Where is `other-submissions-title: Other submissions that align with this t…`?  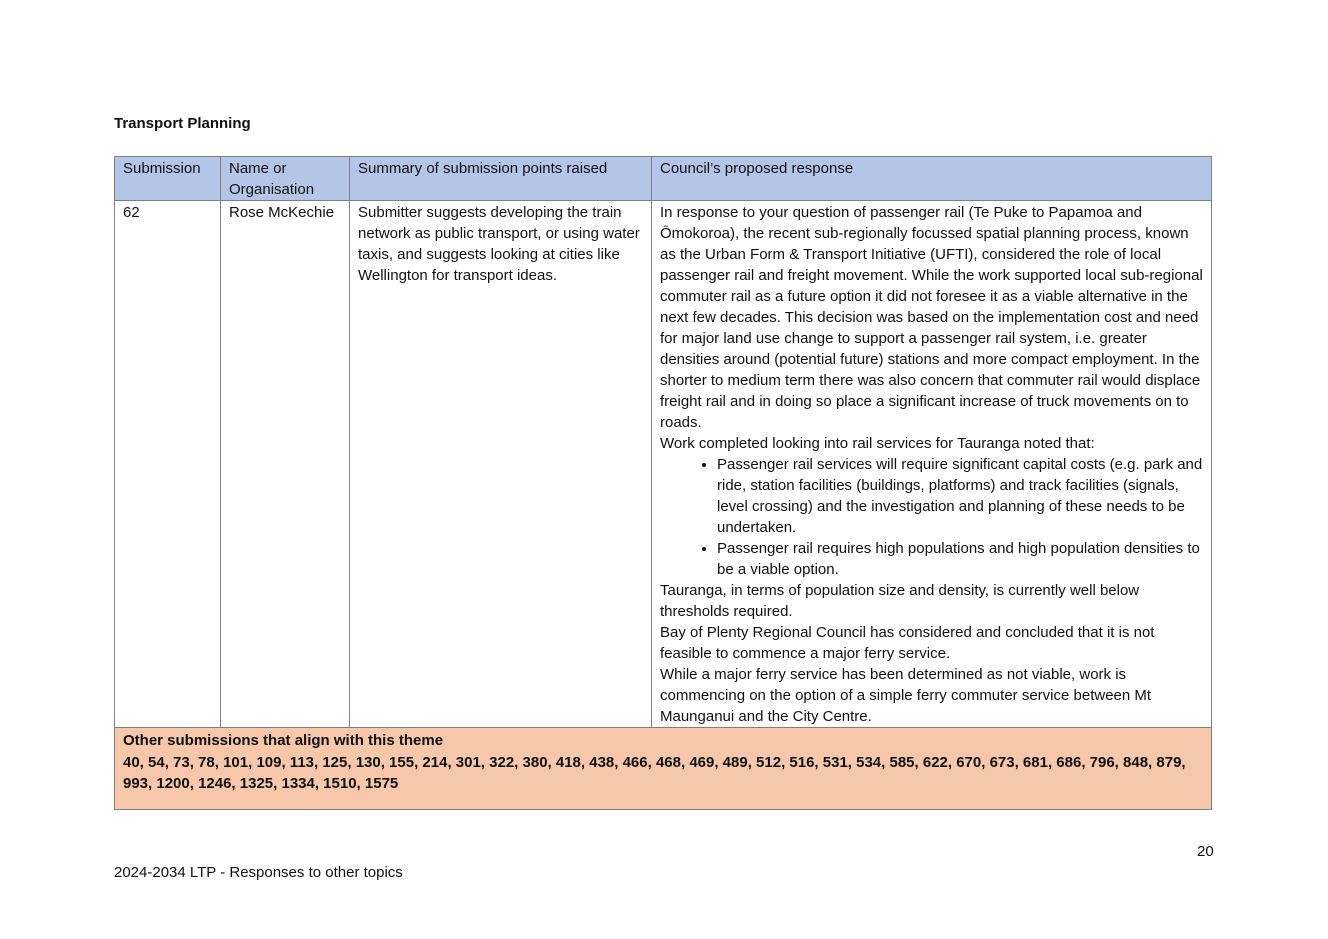 other-submissions-title: Other submissions that align with this t… is located at coordinates (283, 740).